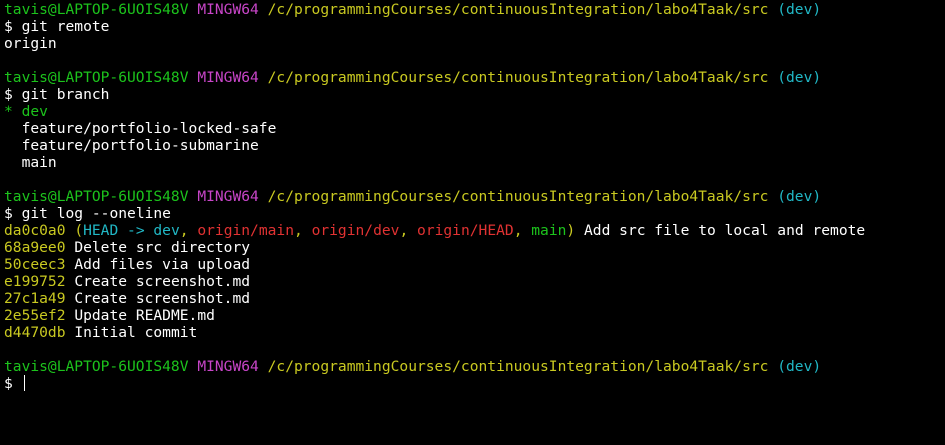 The height and width of the screenshot is (445, 945). Describe the element at coordinates (474, 247) in the screenshot. I see `log-line: 68a9ee0 Delete src directory` at that location.